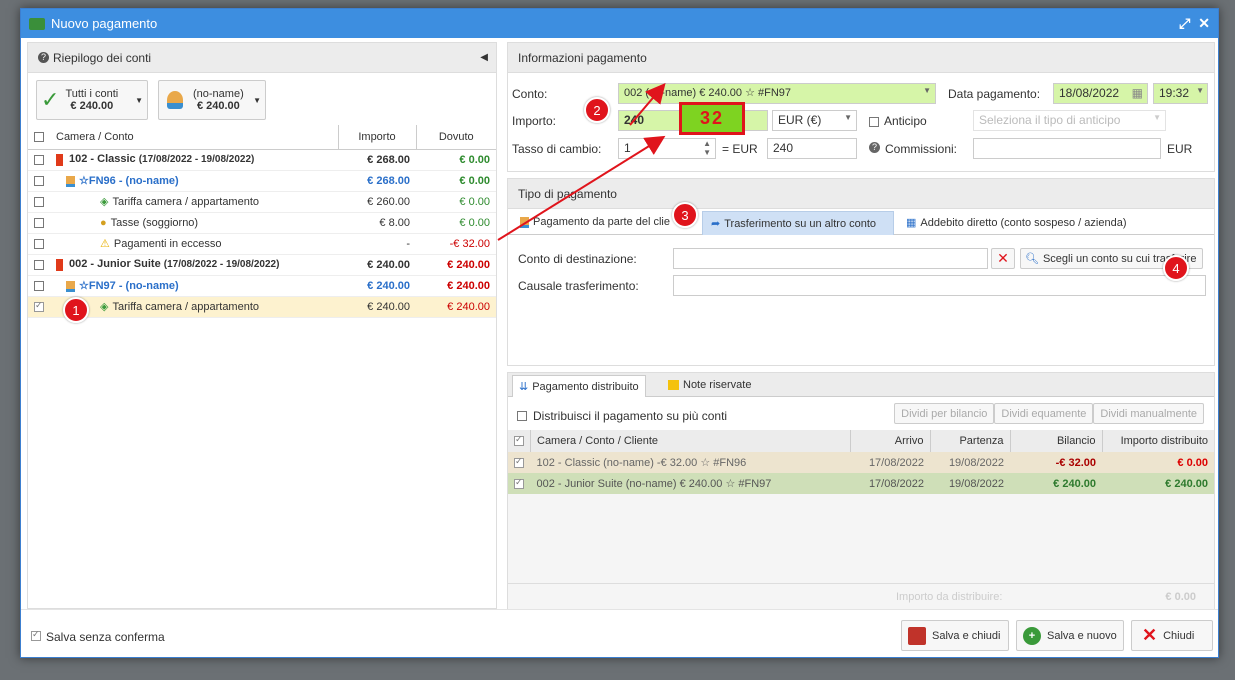  I want to click on col-partenza: Partenza, so click(970, 441).